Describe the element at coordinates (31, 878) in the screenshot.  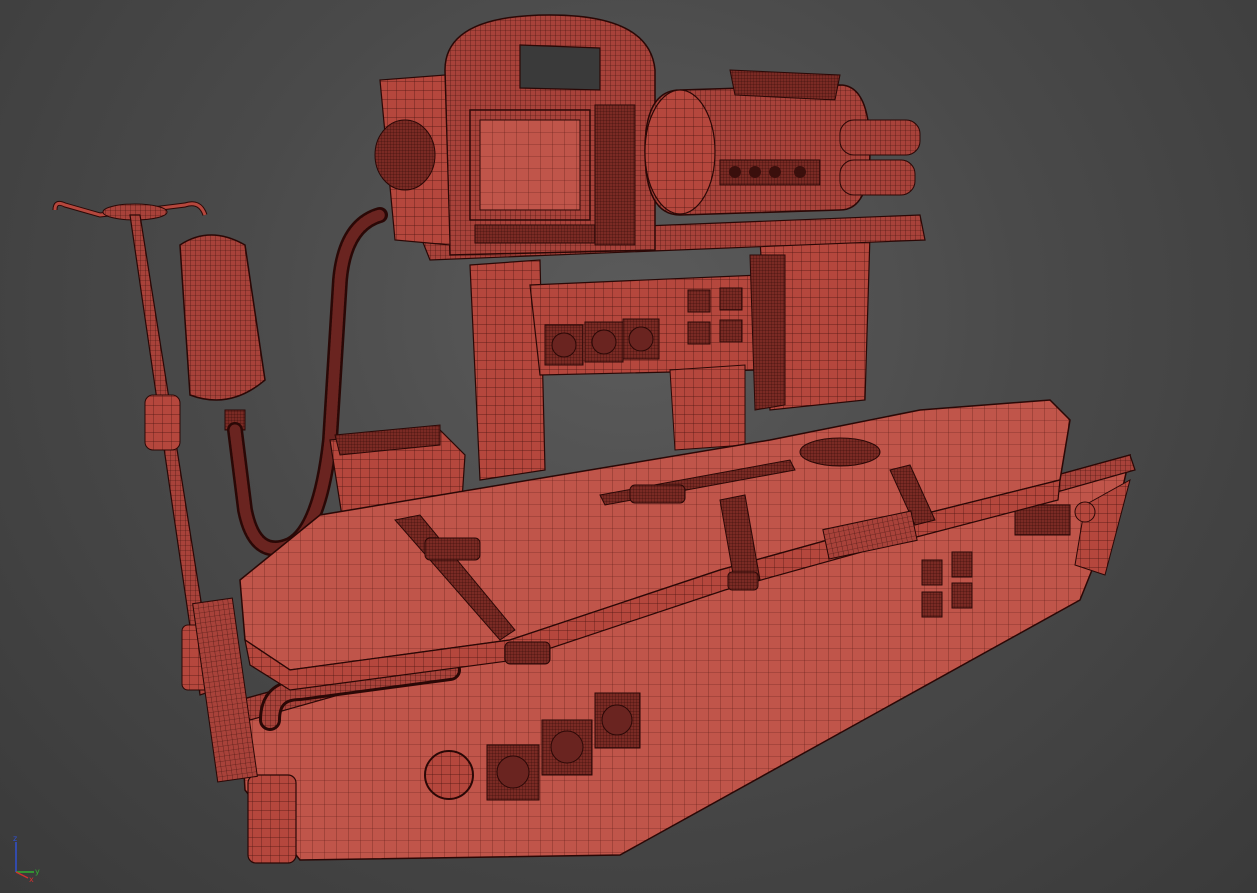
I see `x-axis-label: x` at that location.